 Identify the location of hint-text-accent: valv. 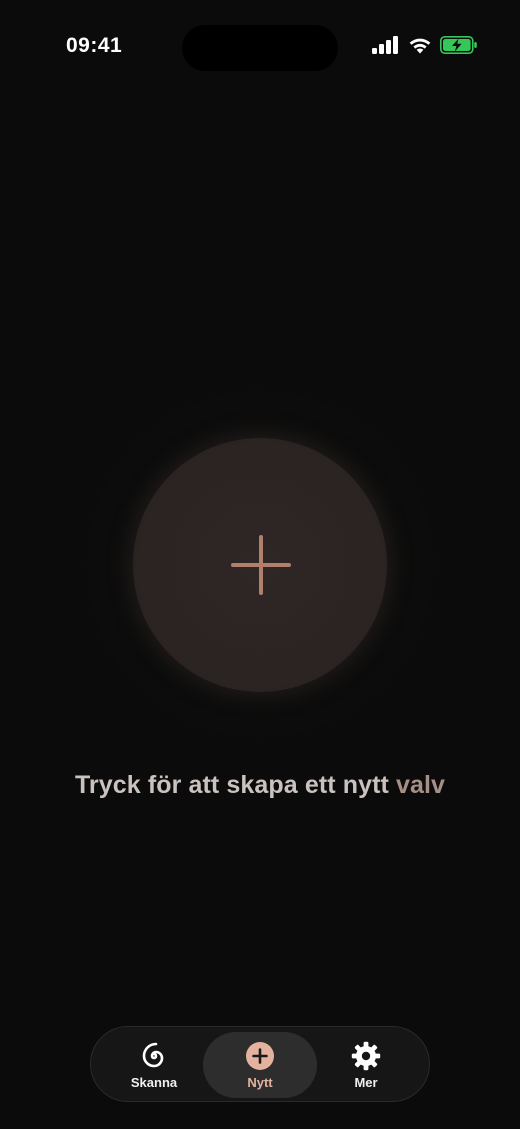
(421, 785).